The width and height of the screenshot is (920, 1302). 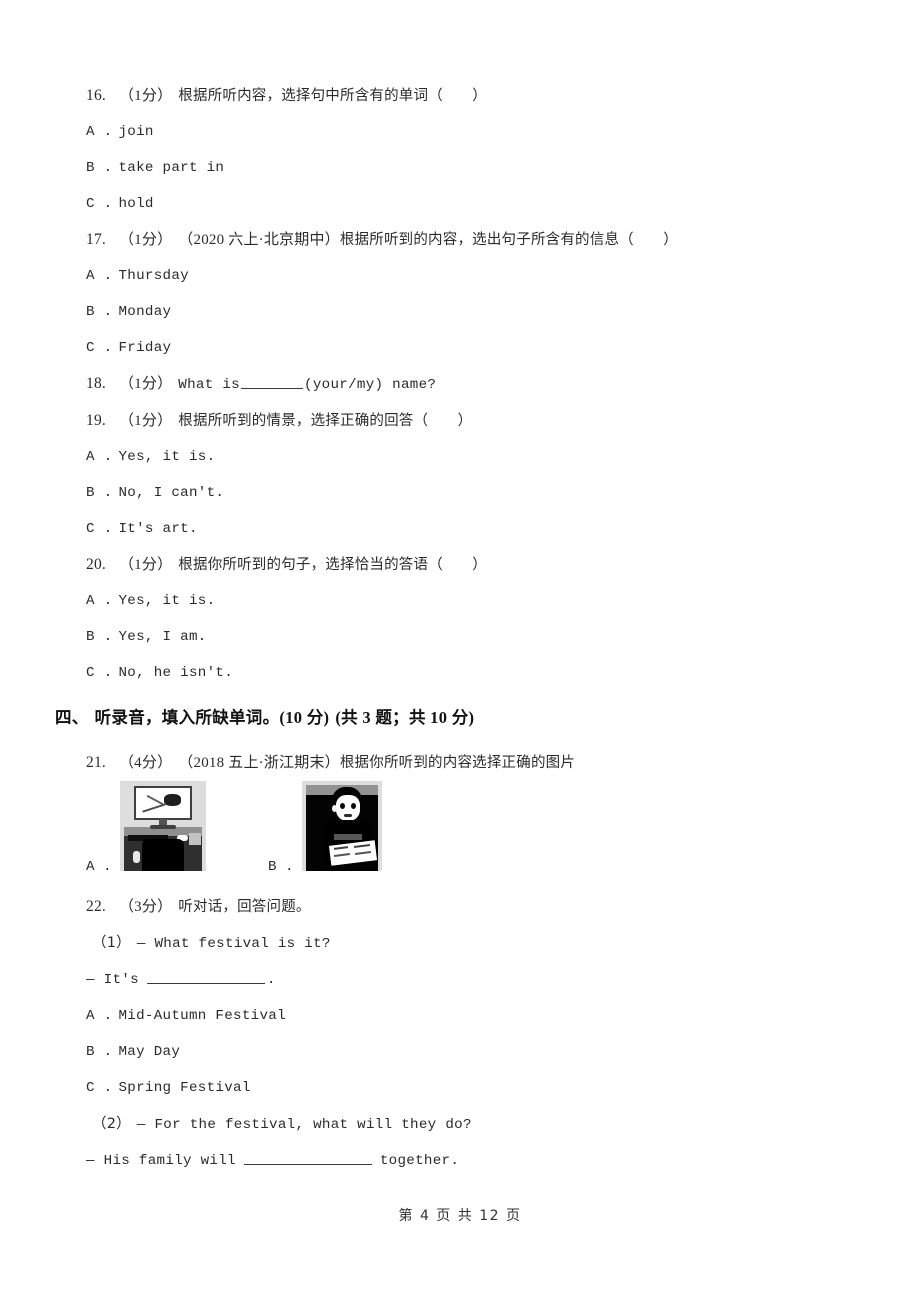 What do you see at coordinates (460, 168) in the screenshot?
I see `question-16-option-b: B . take part in` at bounding box center [460, 168].